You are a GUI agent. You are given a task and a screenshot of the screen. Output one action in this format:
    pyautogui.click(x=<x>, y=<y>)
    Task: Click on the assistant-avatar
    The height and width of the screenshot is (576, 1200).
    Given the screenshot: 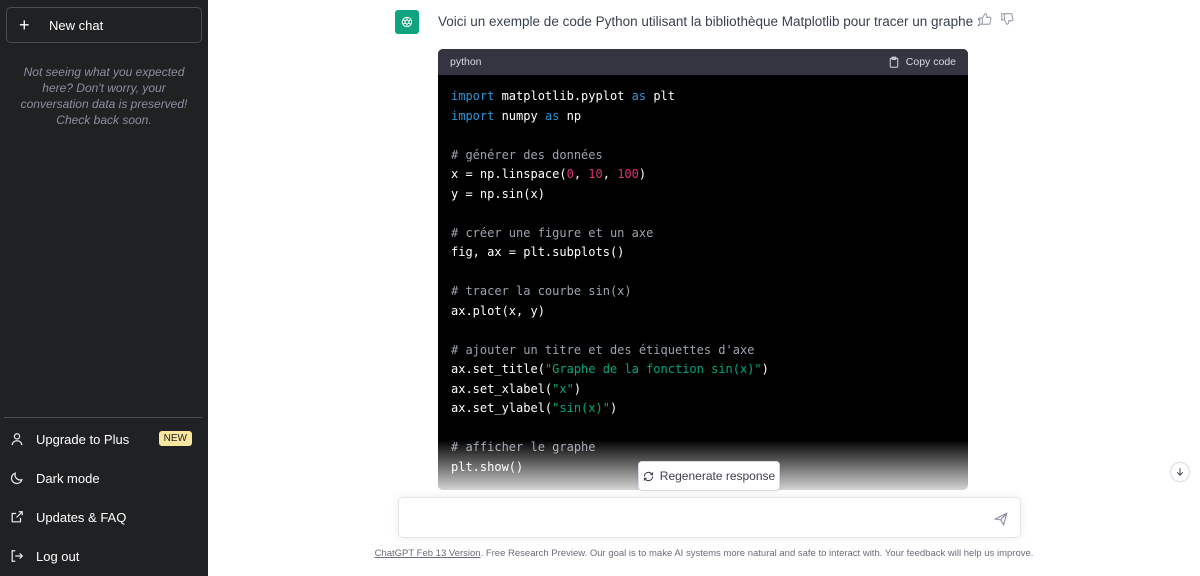 What is the action you would take?
    pyautogui.click(x=407, y=22)
    